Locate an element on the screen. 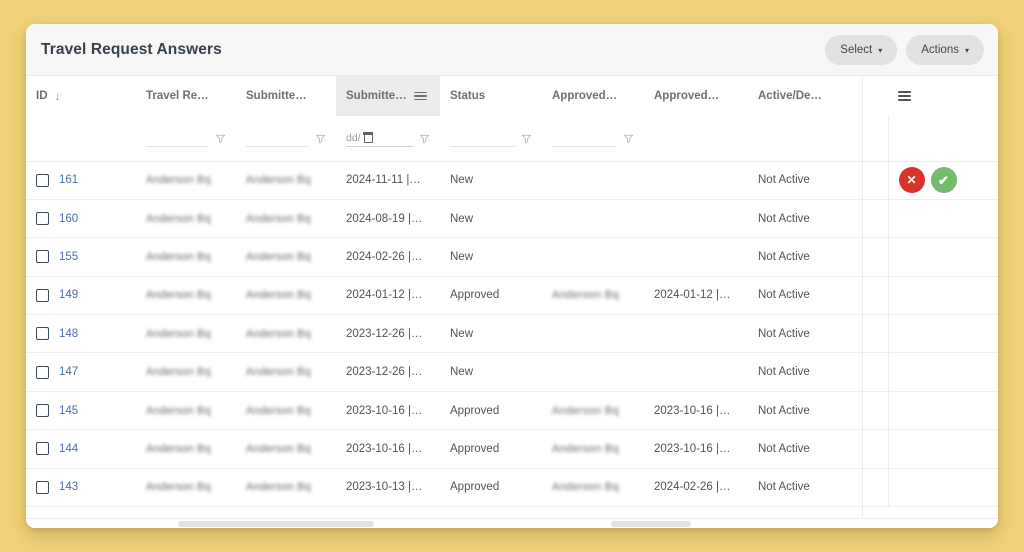  column-header-id: ID ↓ is located at coordinates (81, 96).